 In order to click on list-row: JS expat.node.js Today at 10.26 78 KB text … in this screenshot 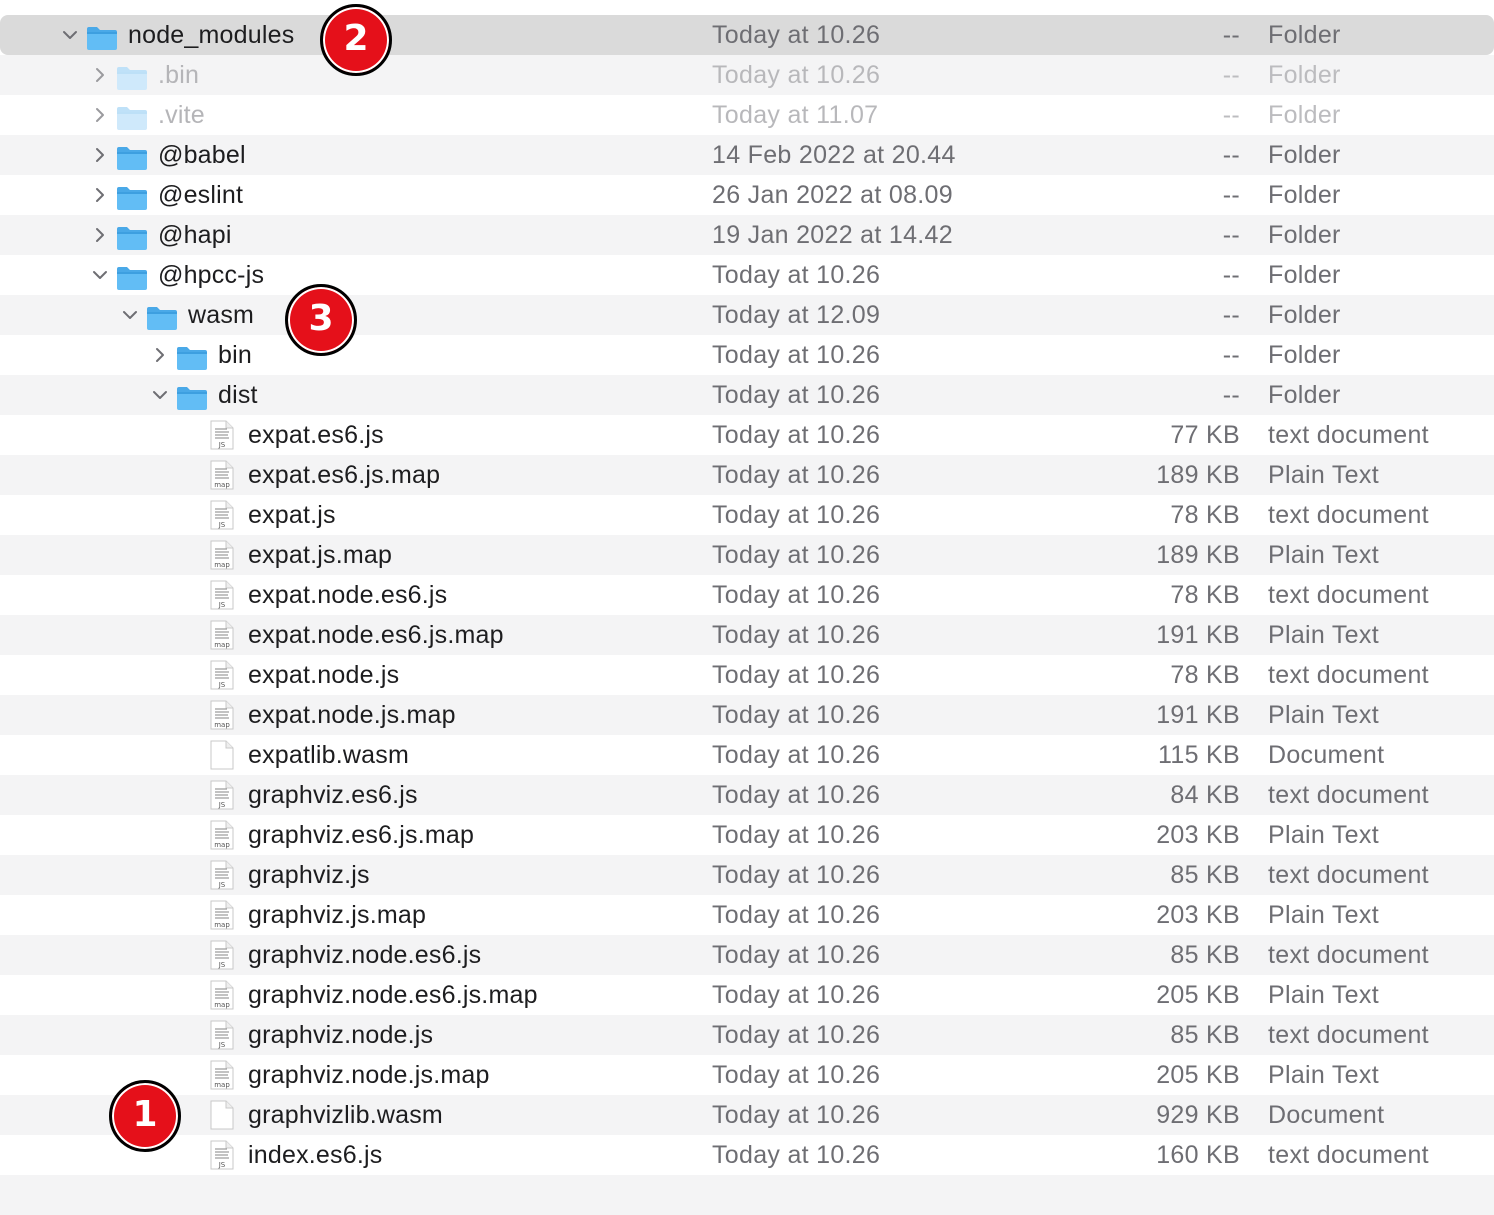, I will do `click(747, 675)`.